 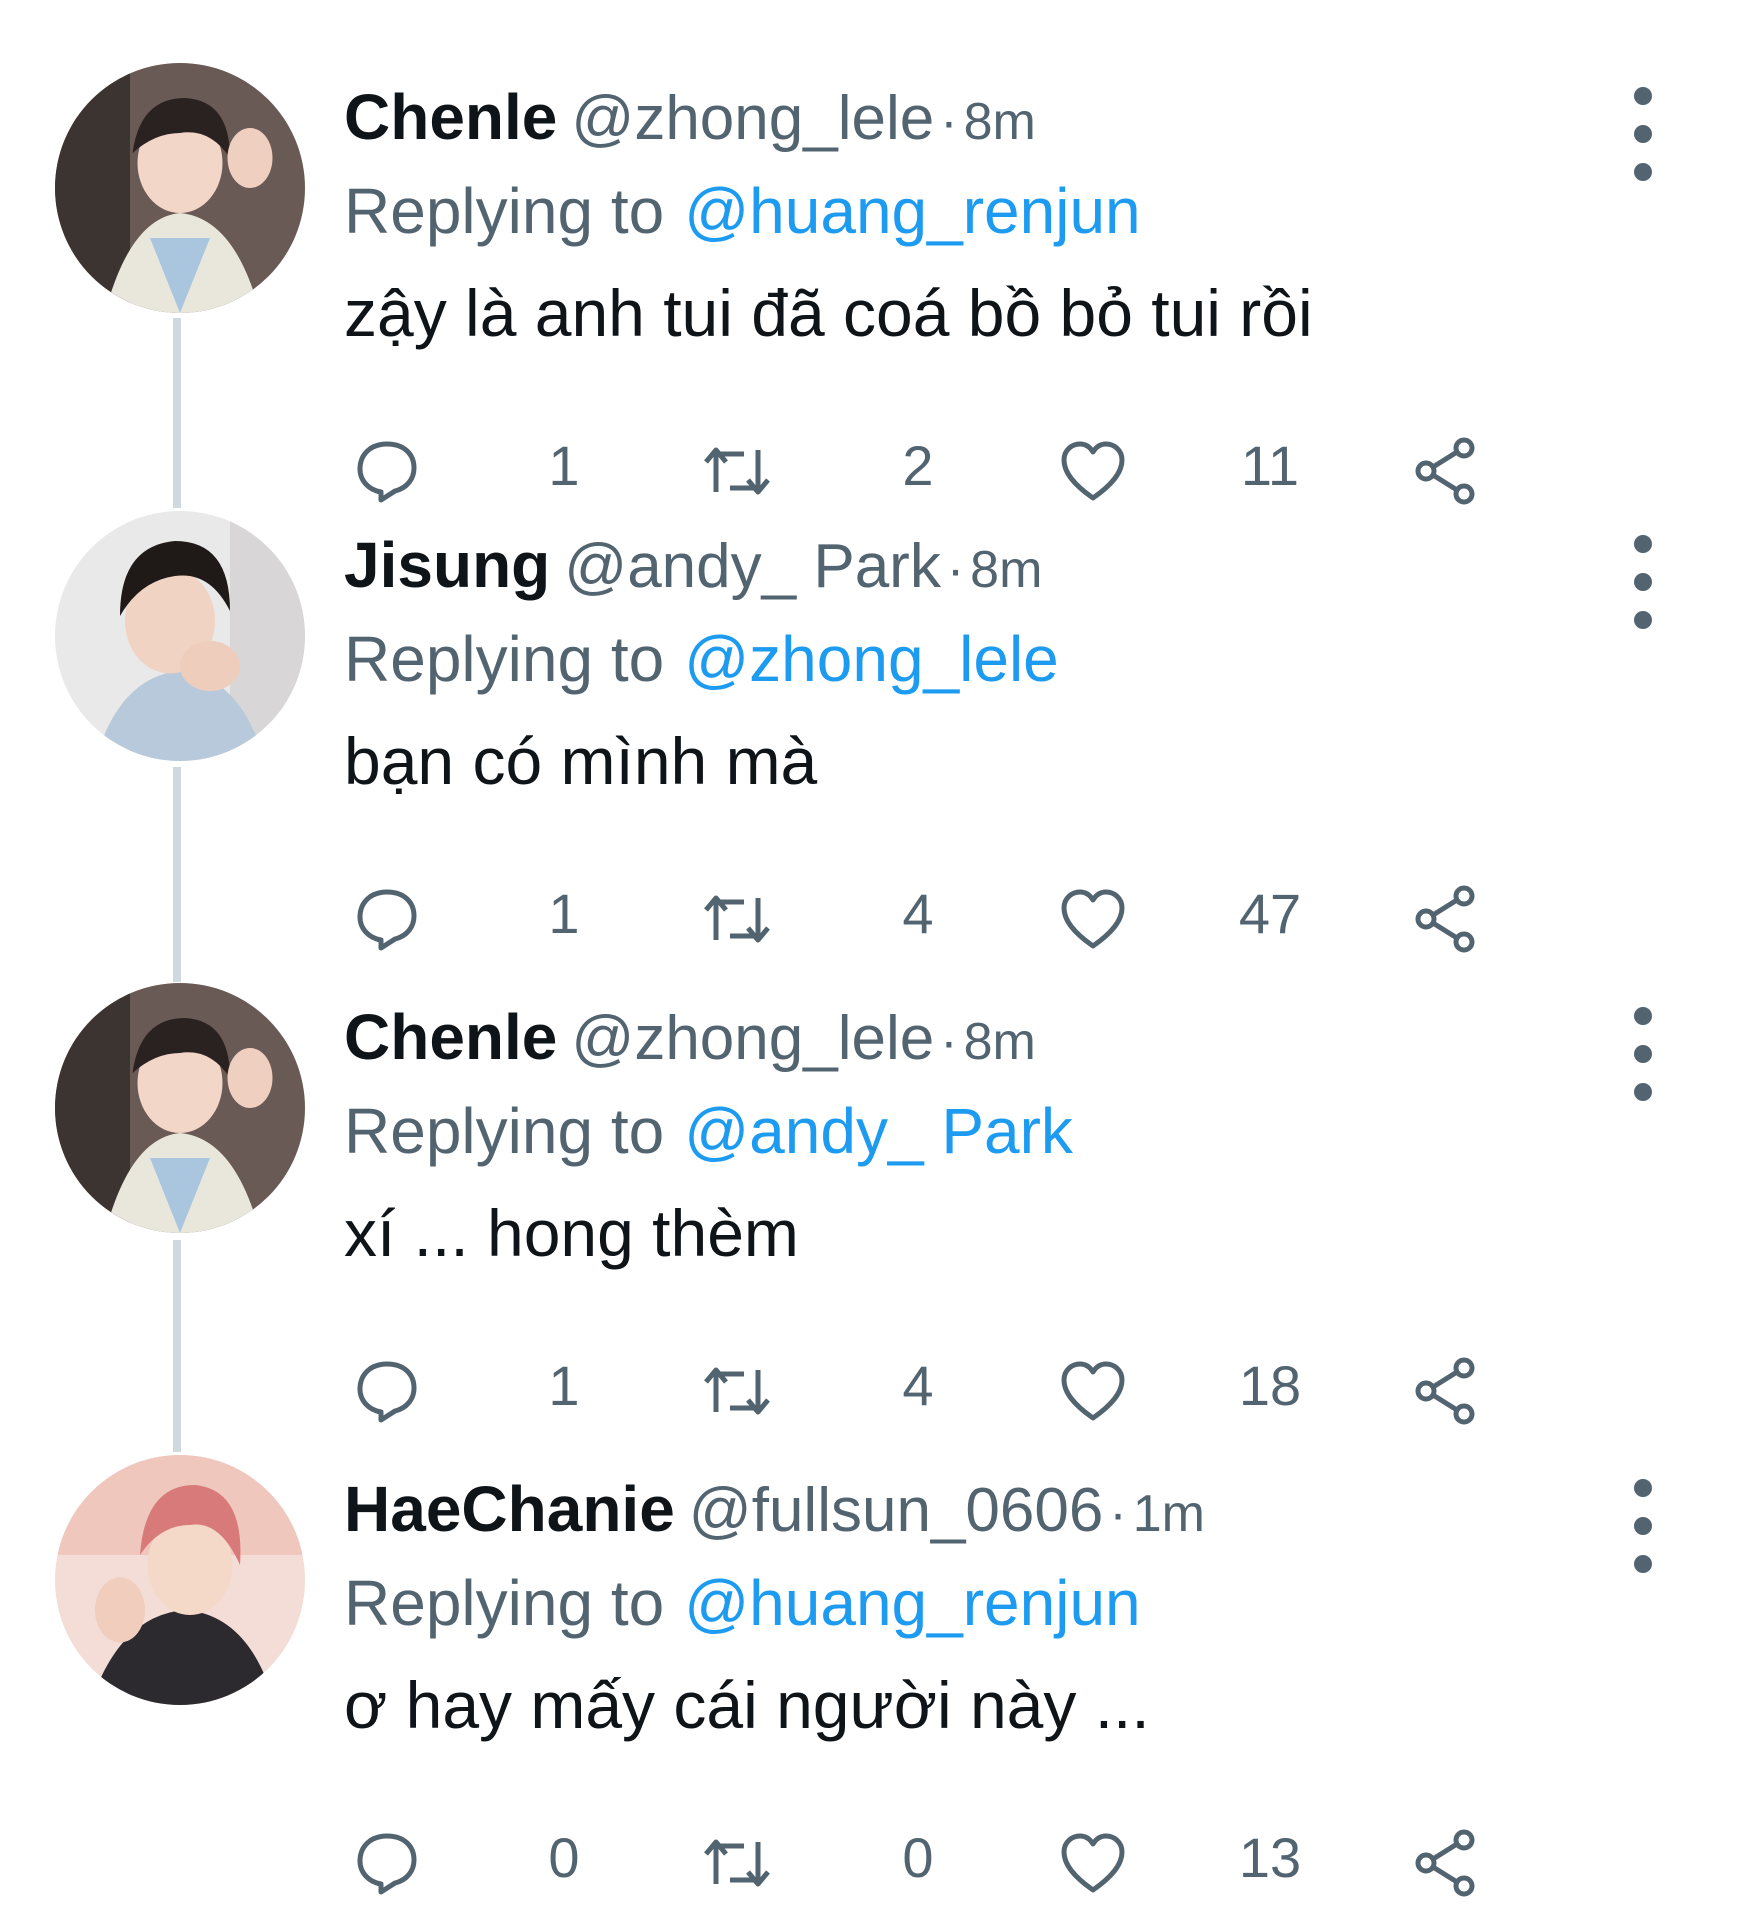 What do you see at coordinates (387, 1863) in the screenshot?
I see `reply-icon` at bounding box center [387, 1863].